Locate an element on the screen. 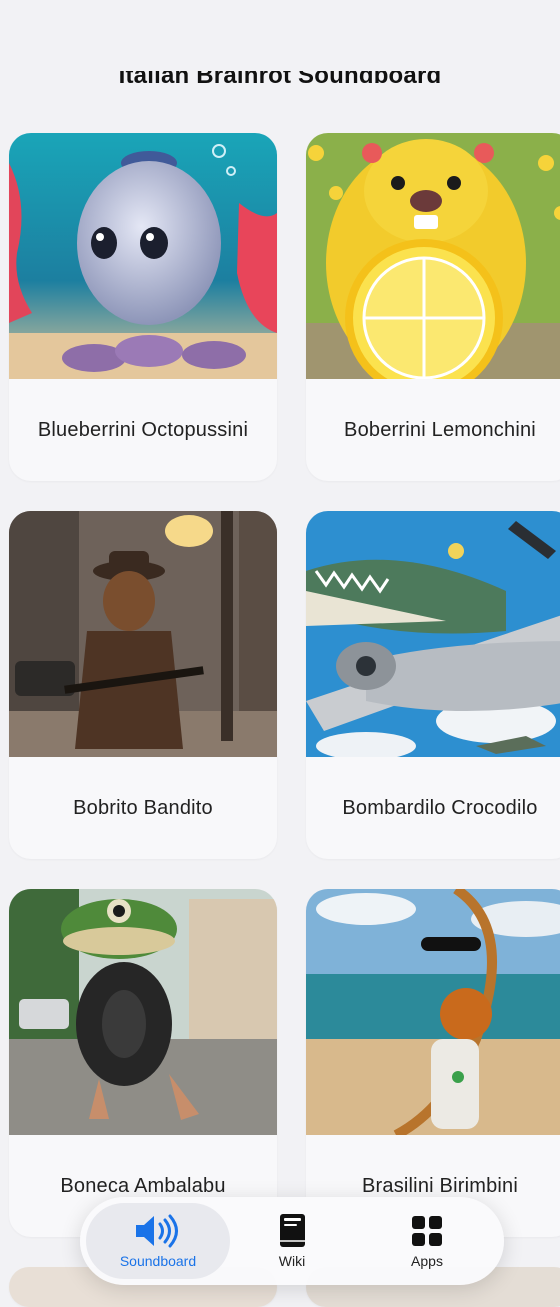 The height and width of the screenshot is (1307, 560). bottom-tab-bar: Soundboard Wiki Apps is located at coordinates (292, 1241).